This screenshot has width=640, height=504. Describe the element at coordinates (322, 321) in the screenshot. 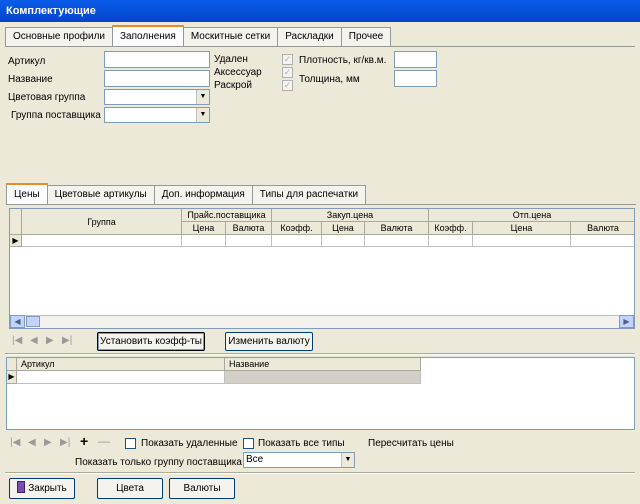

I see `horizontal-scrollbar` at that location.